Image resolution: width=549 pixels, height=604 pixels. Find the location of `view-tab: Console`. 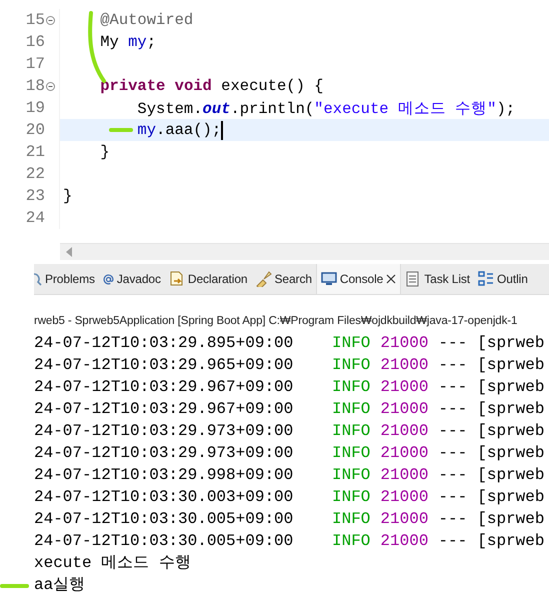

view-tab: Console is located at coordinates (359, 279).